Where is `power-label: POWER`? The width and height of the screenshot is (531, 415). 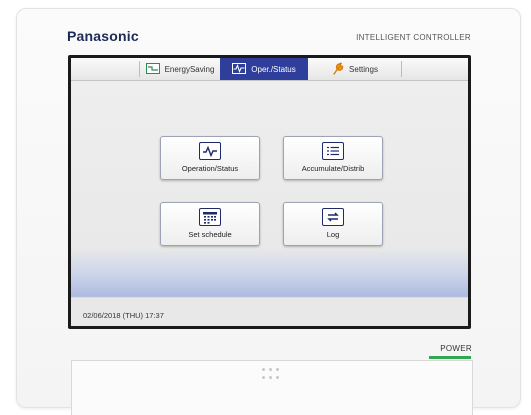 power-label: POWER is located at coordinates (456, 348).